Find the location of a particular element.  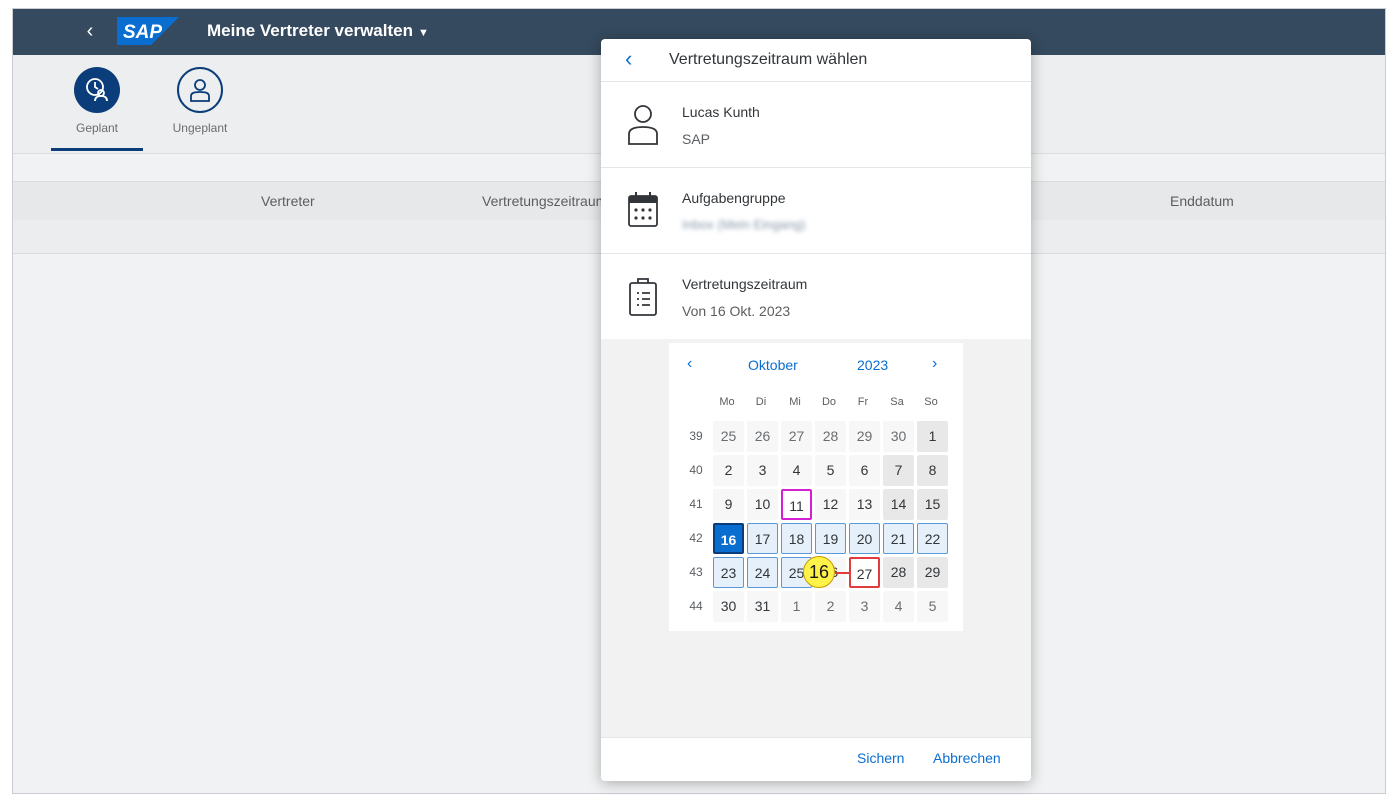

calendar-day: 16 is located at coordinates (728, 538).